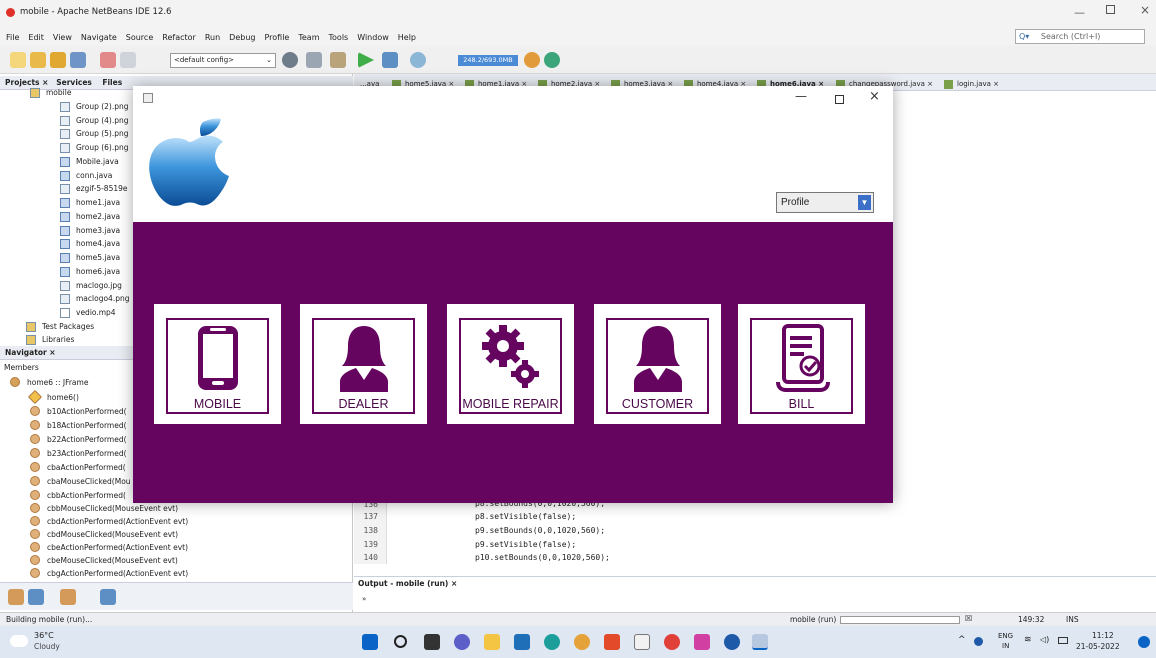  I want to click on nav-item: b10ActionPerformed(, so click(78, 411).